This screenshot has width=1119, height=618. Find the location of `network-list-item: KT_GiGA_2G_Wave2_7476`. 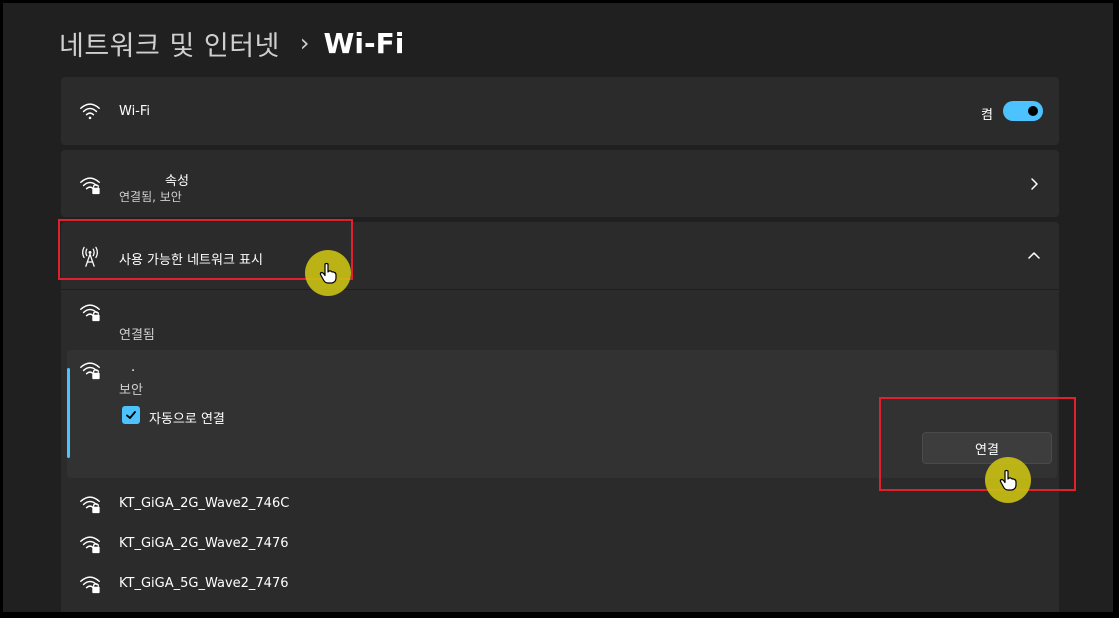

network-list-item: KT_GiGA_2G_Wave2_7476 is located at coordinates (560, 544).